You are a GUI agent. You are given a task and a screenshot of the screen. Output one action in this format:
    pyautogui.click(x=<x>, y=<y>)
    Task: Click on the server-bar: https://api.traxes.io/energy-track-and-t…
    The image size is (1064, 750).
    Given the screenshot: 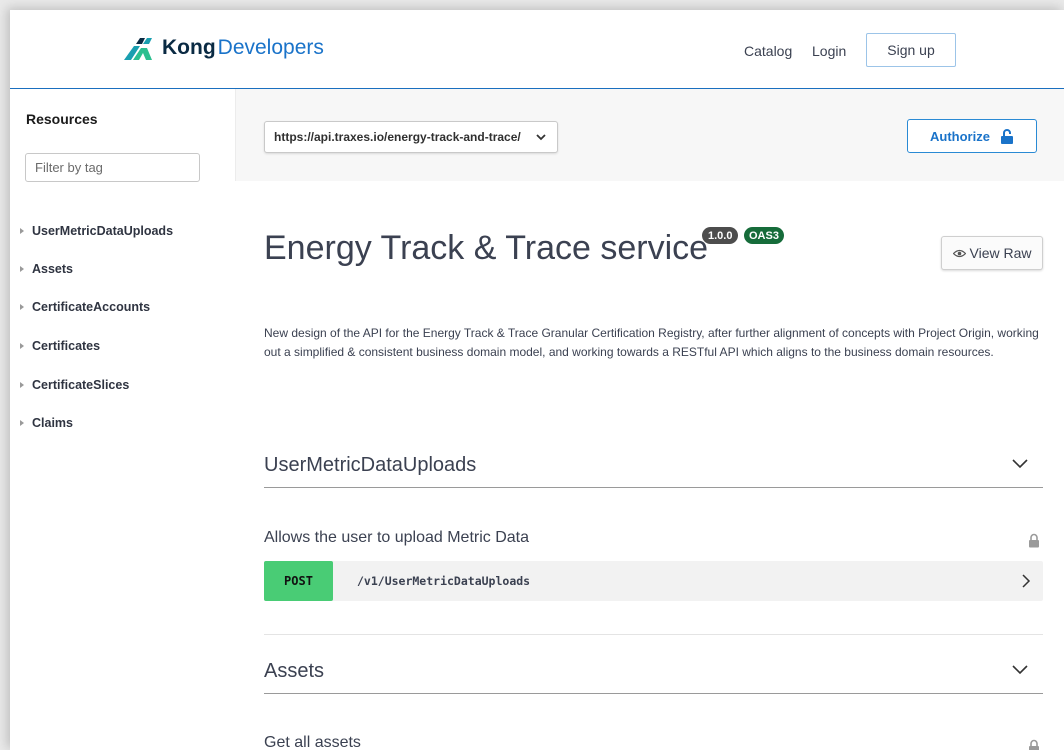 What is the action you would take?
    pyautogui.click(x=649, y=135)
    